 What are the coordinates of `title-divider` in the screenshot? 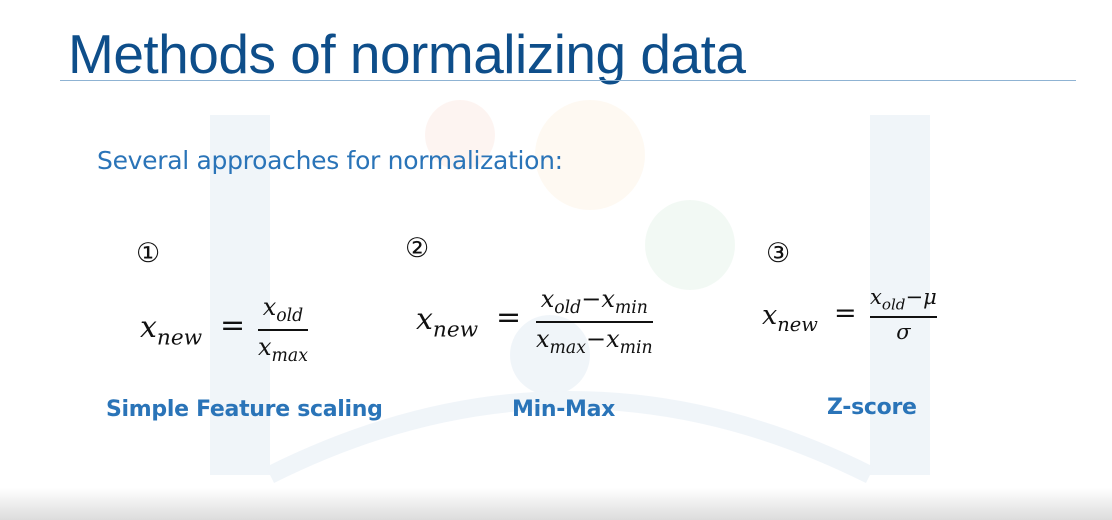 It's located at (568, 80).